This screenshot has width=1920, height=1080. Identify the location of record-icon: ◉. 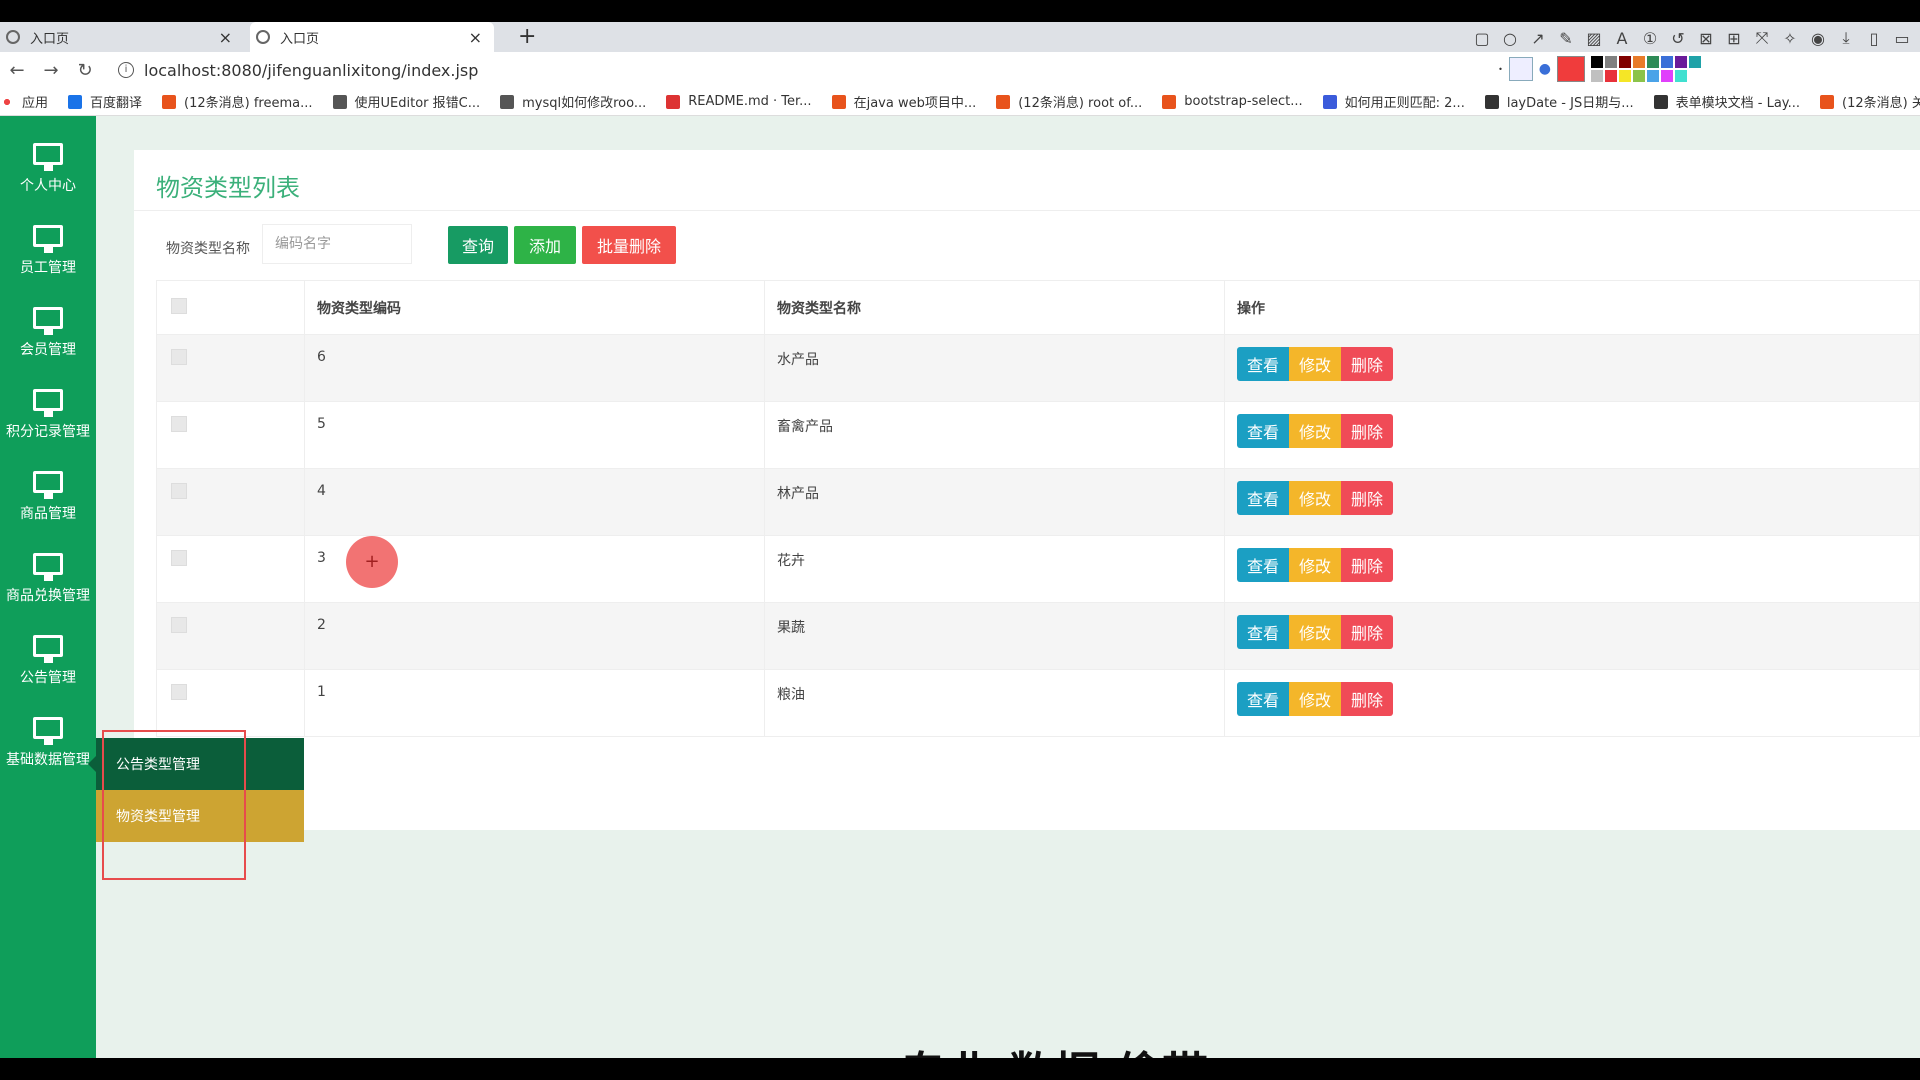
(1818, 38).